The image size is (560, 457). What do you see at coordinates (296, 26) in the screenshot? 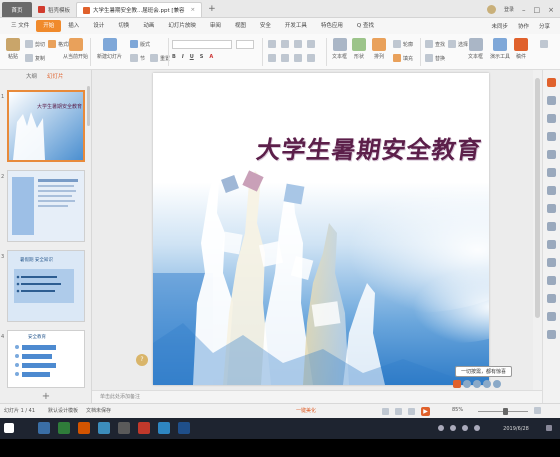
I see `tab-developer: 开发工具` at bounding box center [296, 26].